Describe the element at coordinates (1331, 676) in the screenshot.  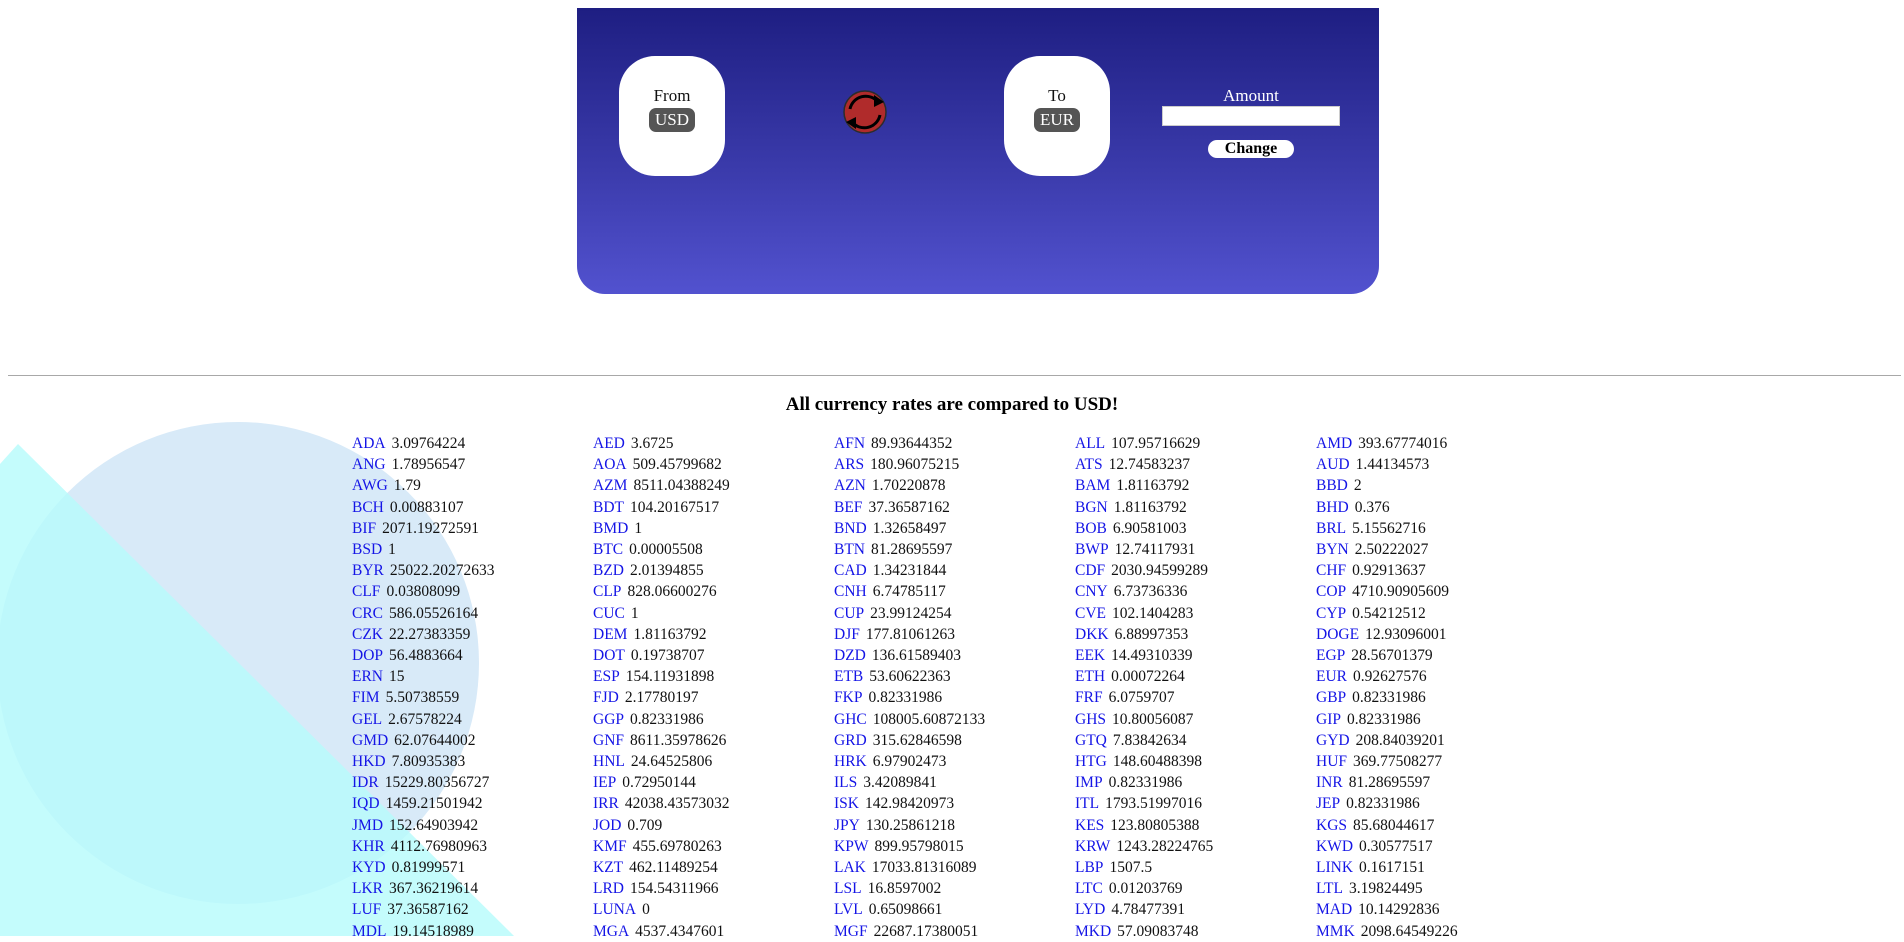
I see `currency-code: EUR` at that location.